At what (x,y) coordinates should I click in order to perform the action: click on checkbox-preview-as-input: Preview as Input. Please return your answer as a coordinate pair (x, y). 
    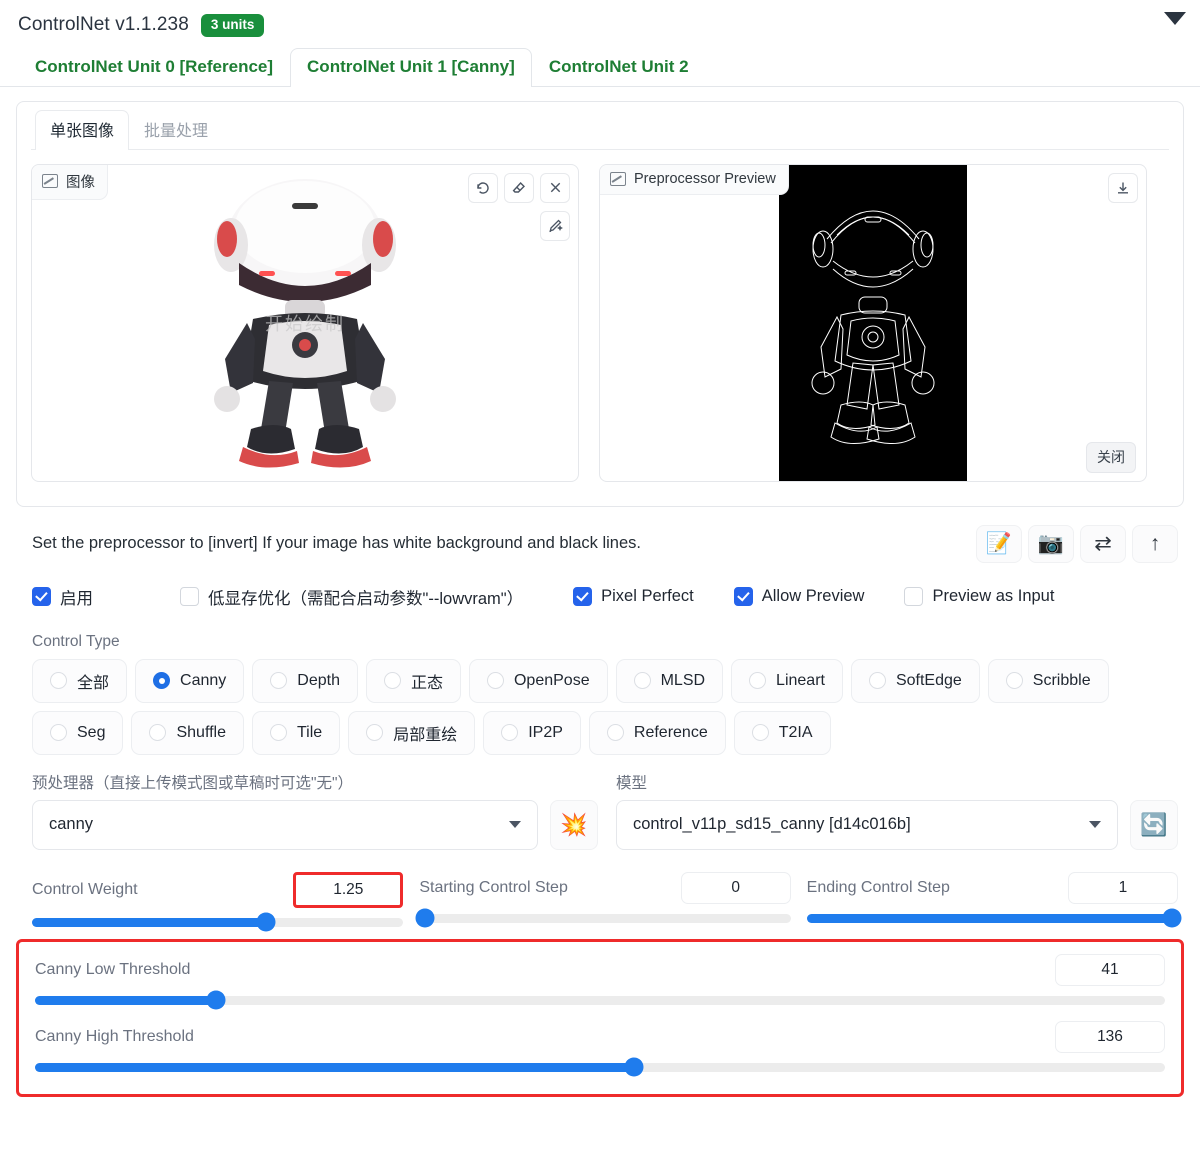
    Looking at the image, I should click on (979, 596).